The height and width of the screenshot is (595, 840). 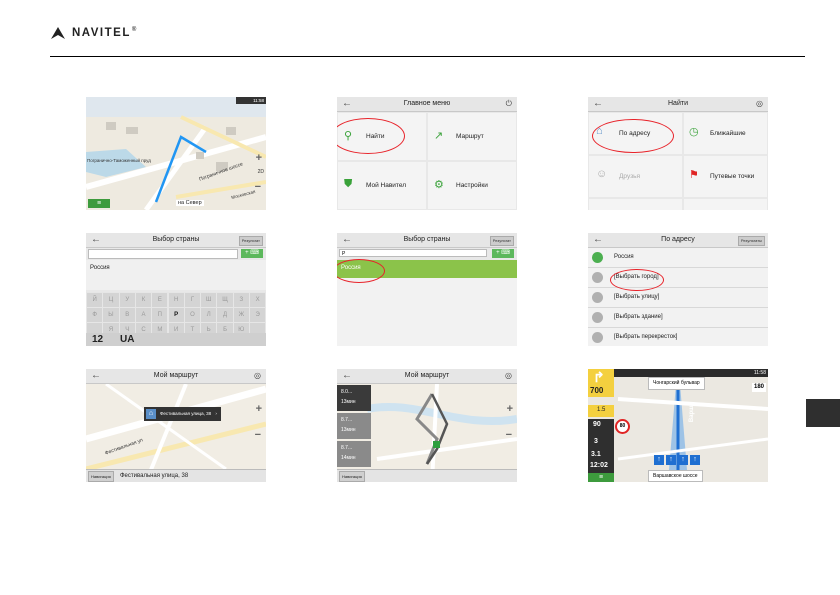 What do you see at coordinates (209, 315) in the screenshot?
I see `keyboard-key: Л` at bounding box center [209, 315].